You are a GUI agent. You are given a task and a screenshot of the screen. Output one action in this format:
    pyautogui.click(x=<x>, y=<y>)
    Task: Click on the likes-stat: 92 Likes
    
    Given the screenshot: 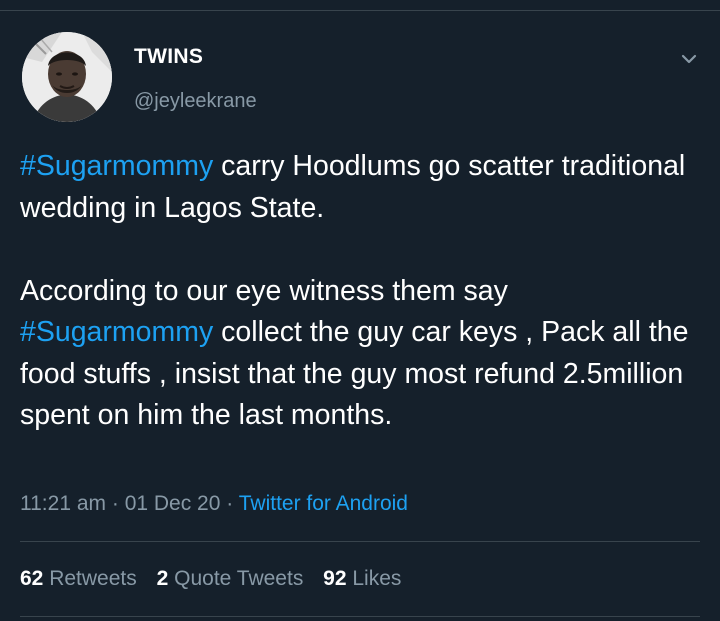 What is the action you would take?
    pyautogui.click(x=362, y=578)
    